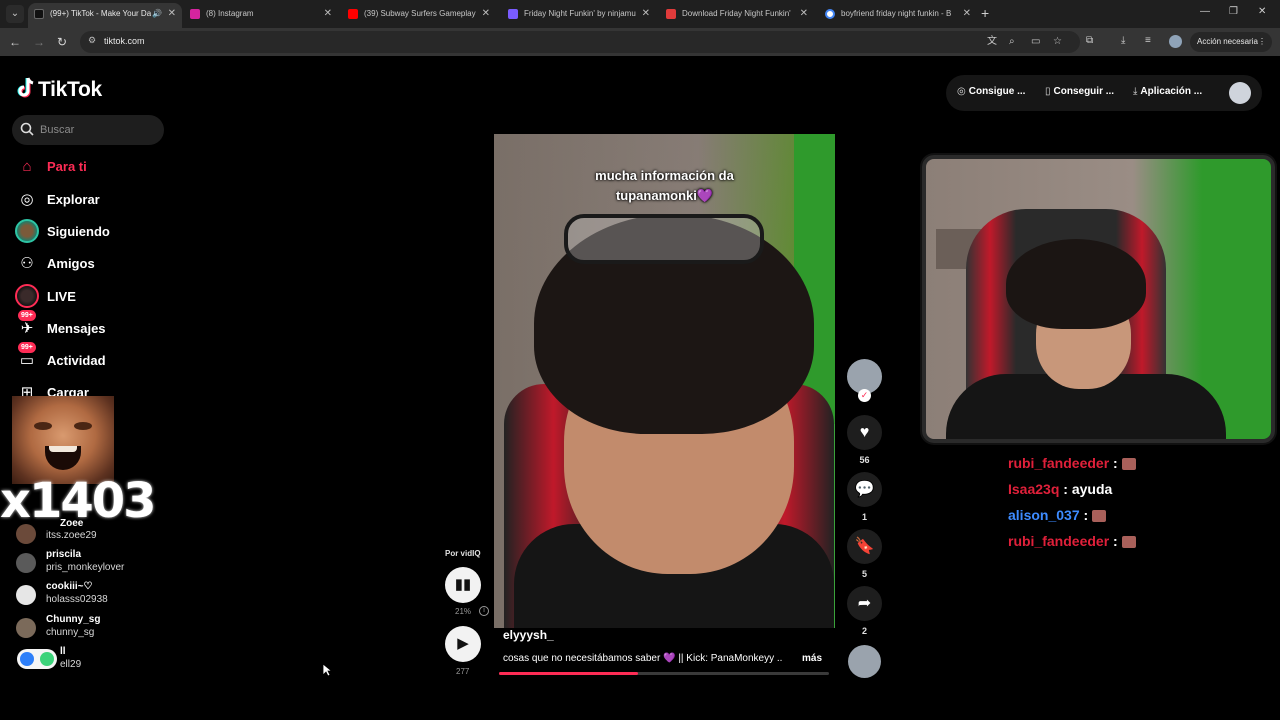 This screenshot has height=720, width=1280. What do you see at coordinates (992, 42) in the screenshot?
I see `translate-icon: 文` at bounding box center [992, 42].